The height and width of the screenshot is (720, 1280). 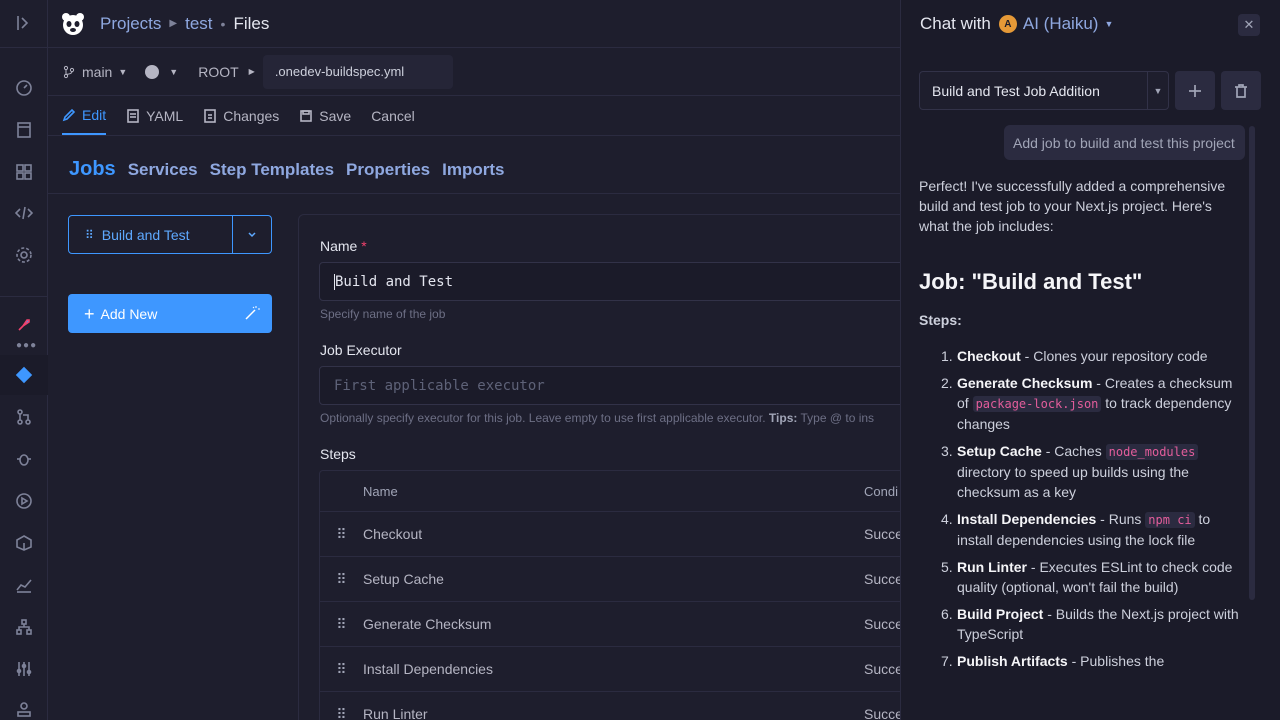 I want to click on tab-properties: Properties, so click(x=388, y=170).